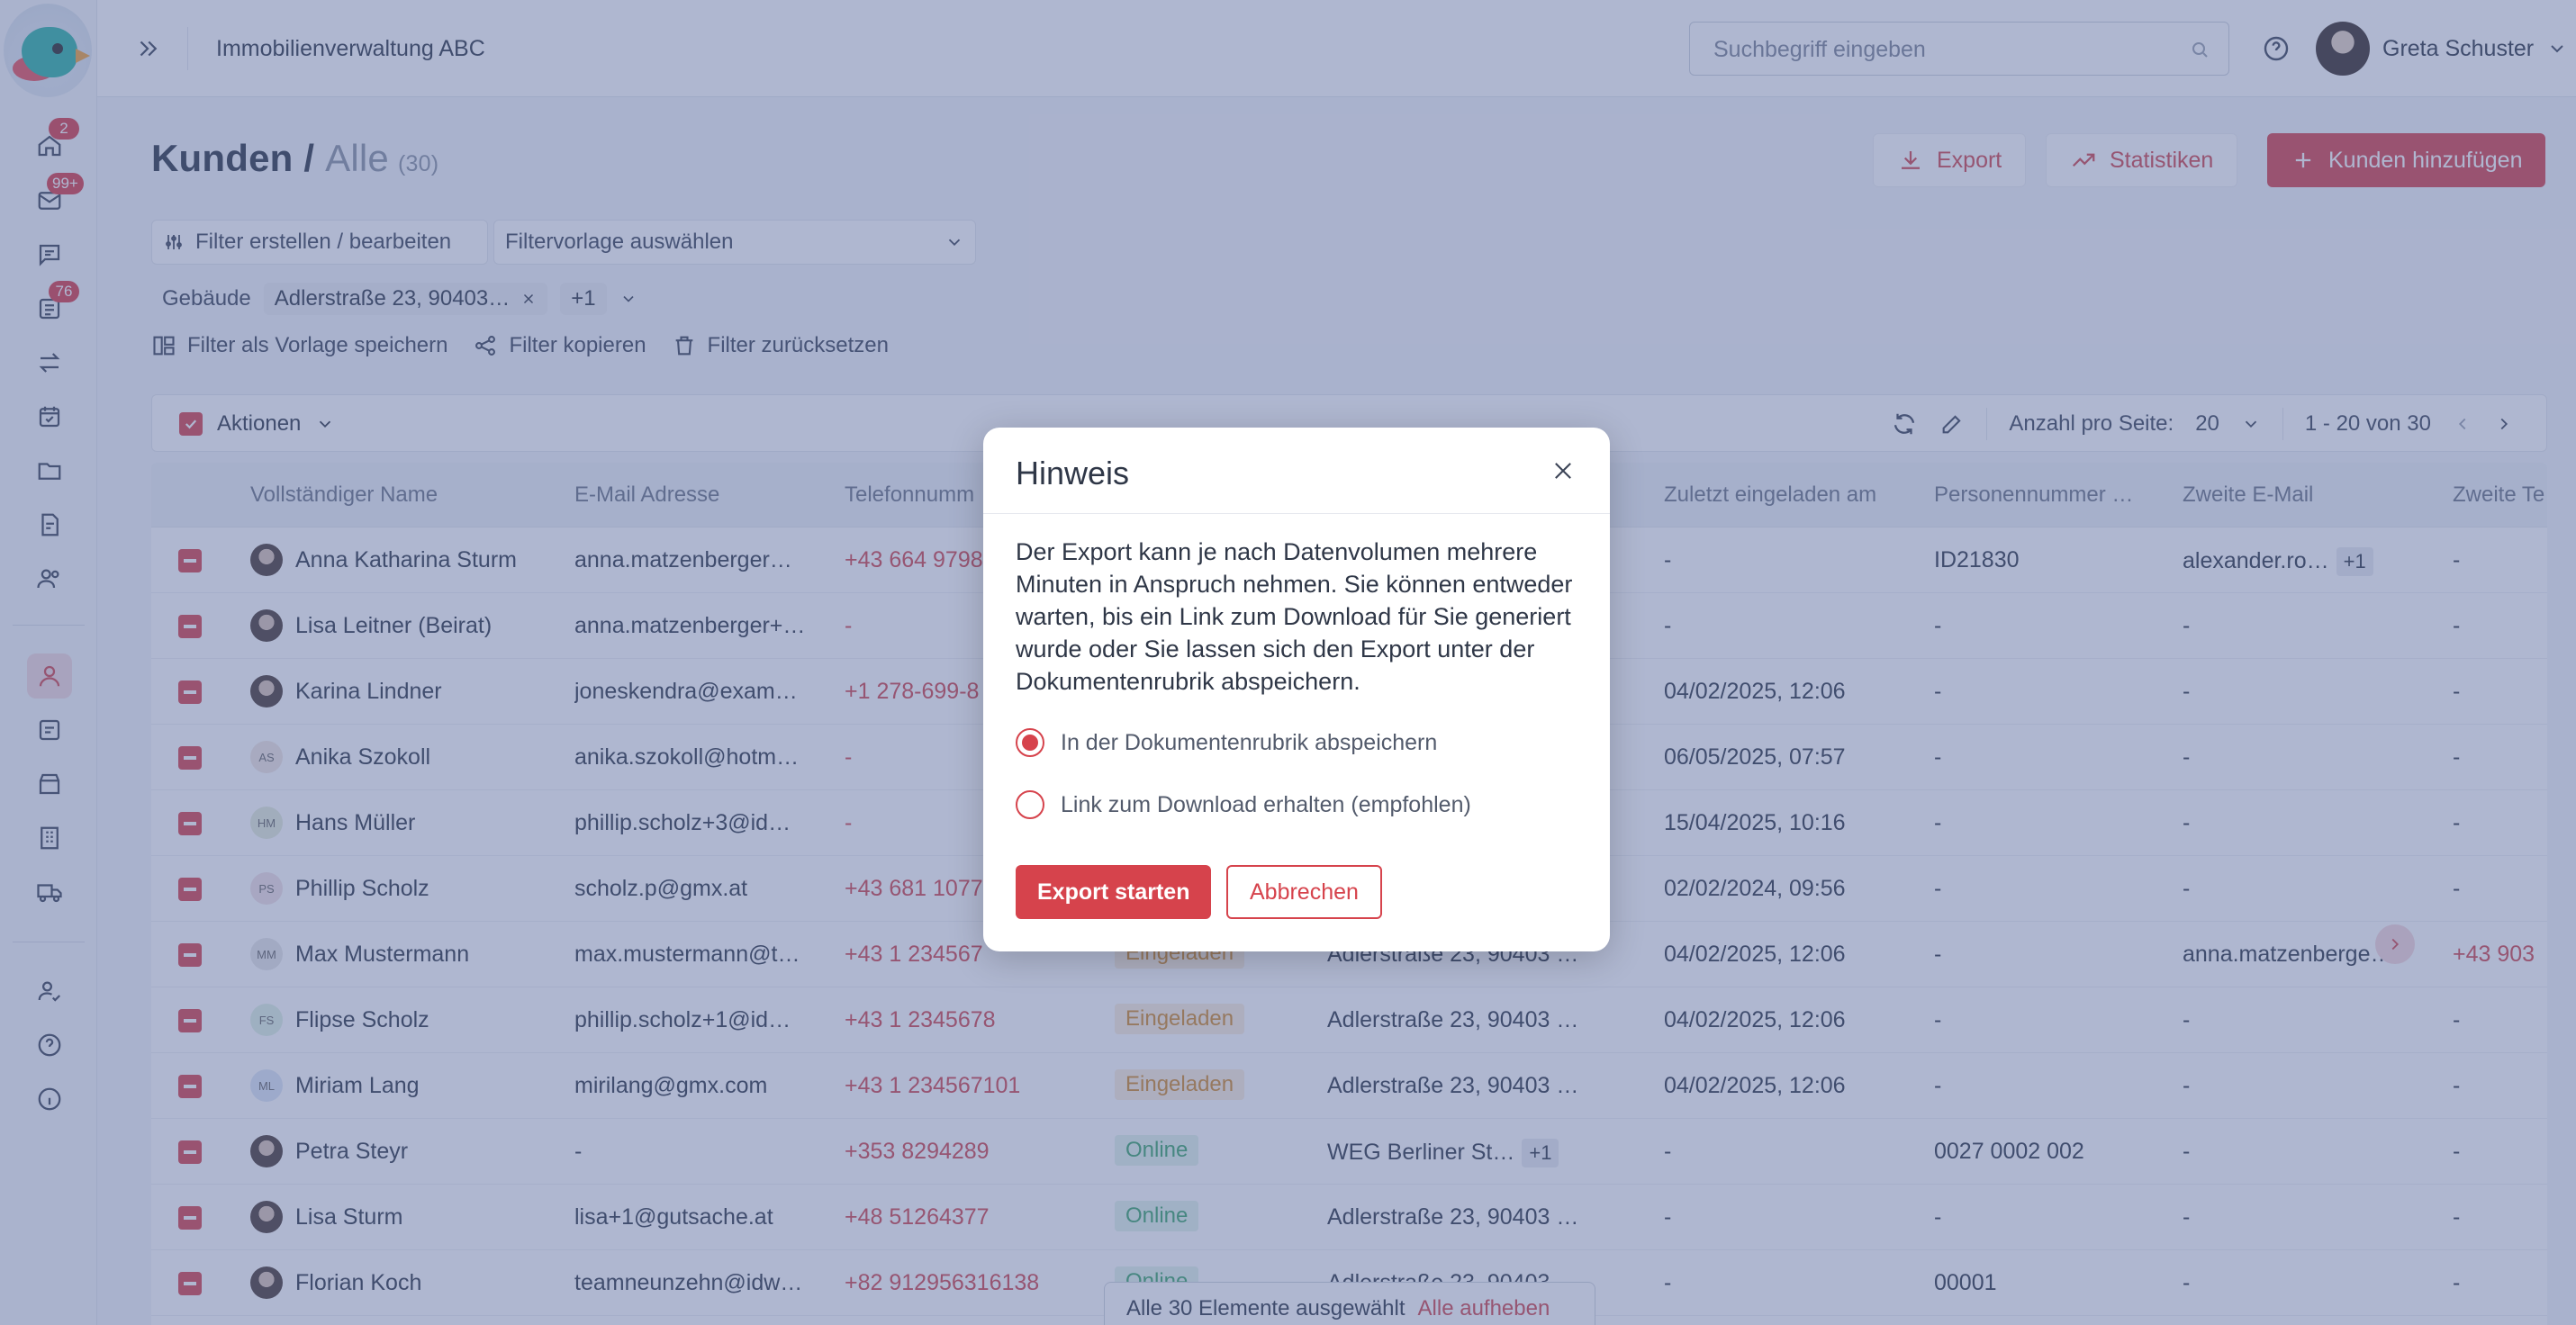 The height and width of the screenshot is (1325, 2576). What do you see at coordinates (1296, 471) in the screenshot?
I see `dialog-header: Hinweis` at bounding box center [1296, 471].